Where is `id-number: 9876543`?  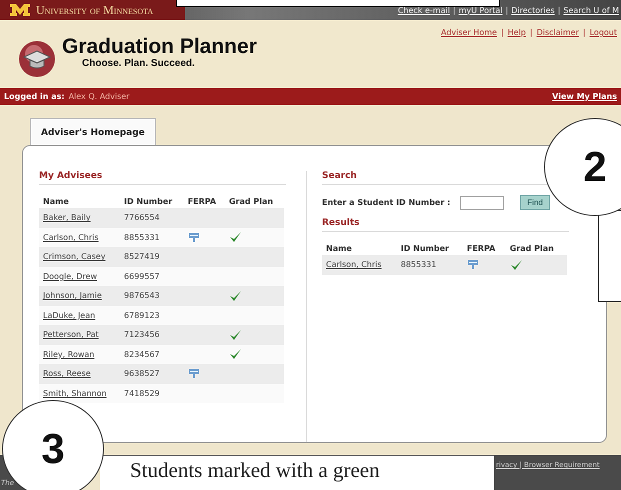 id-number: 9876543 is located at coordinates (142, 295).